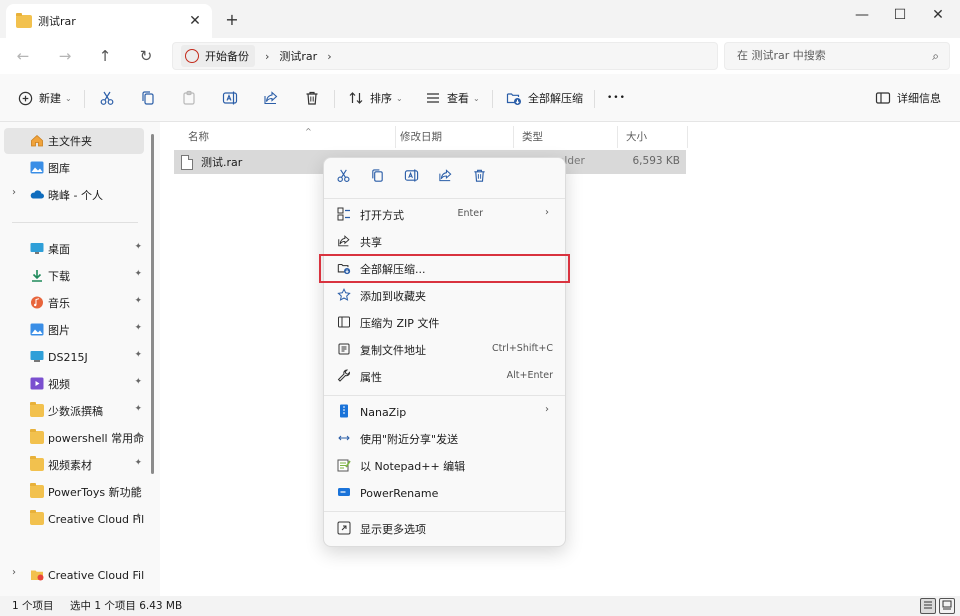 This screenshot has width=960, height=616. What do you see at coordinates (70, 465) in the screenshot?
I see `sidebar-item-label: 视频素材` at bounding box center [70, 465].